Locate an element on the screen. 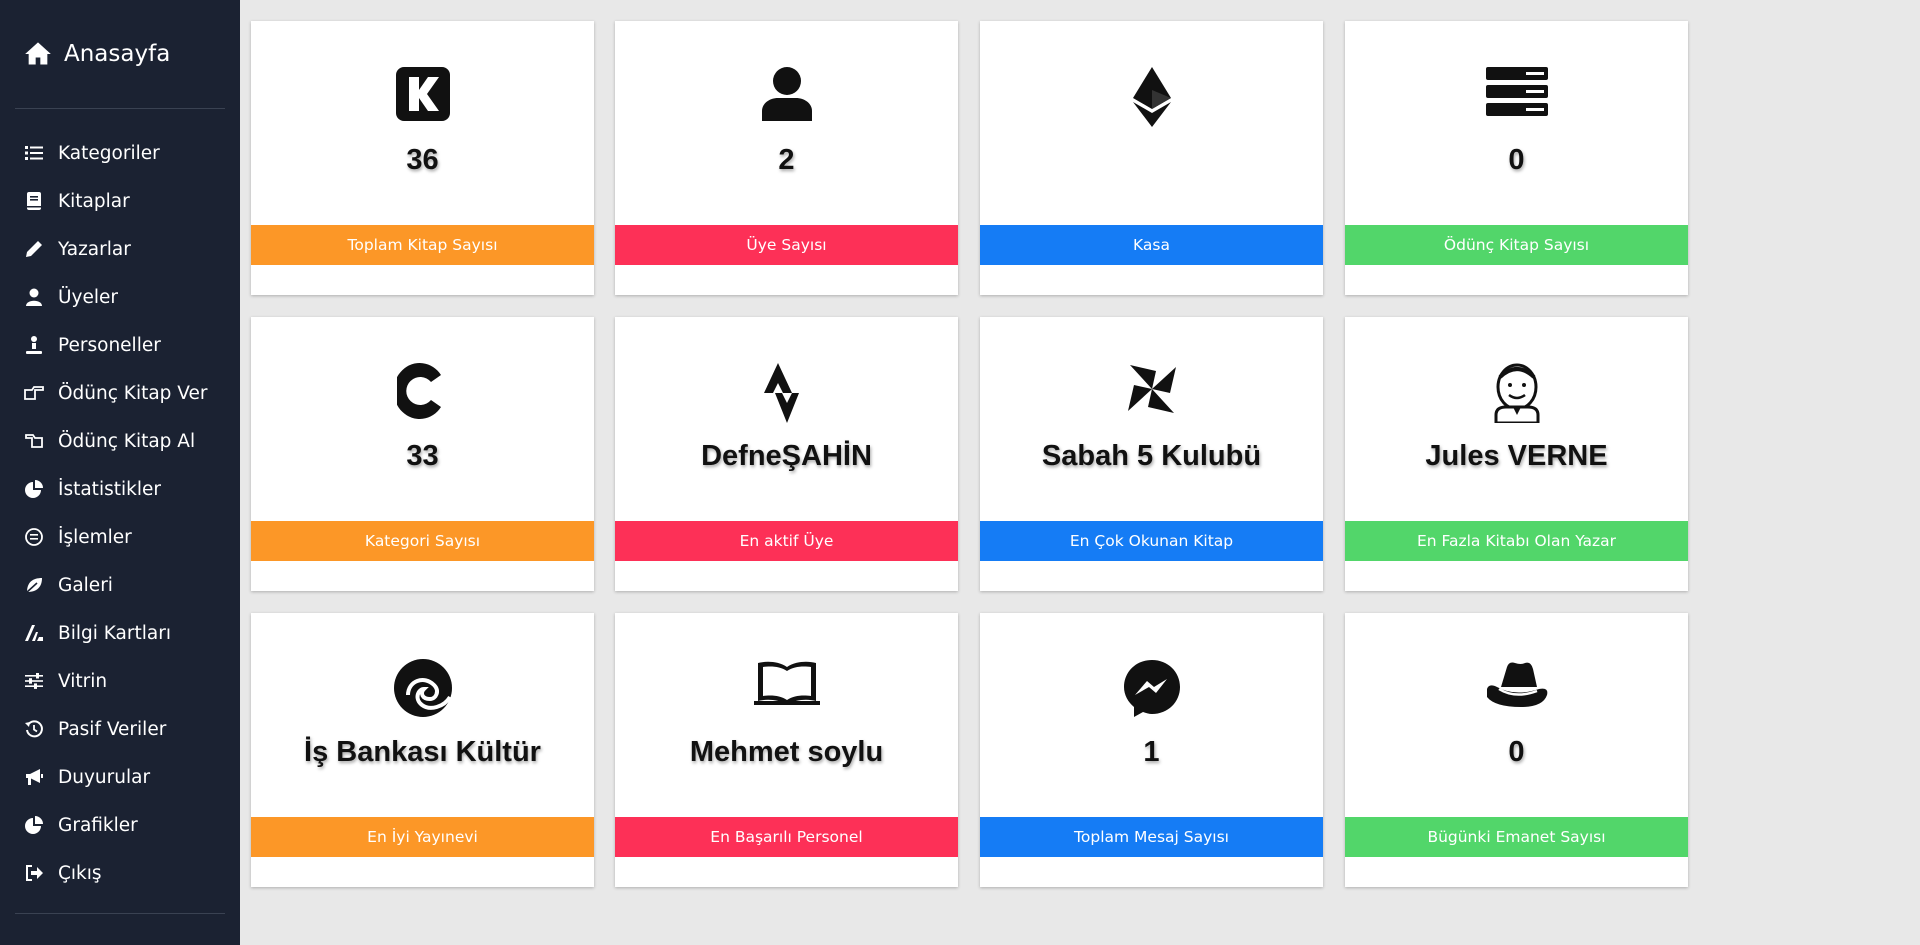  home-icon is located at coordinates (38, 54).